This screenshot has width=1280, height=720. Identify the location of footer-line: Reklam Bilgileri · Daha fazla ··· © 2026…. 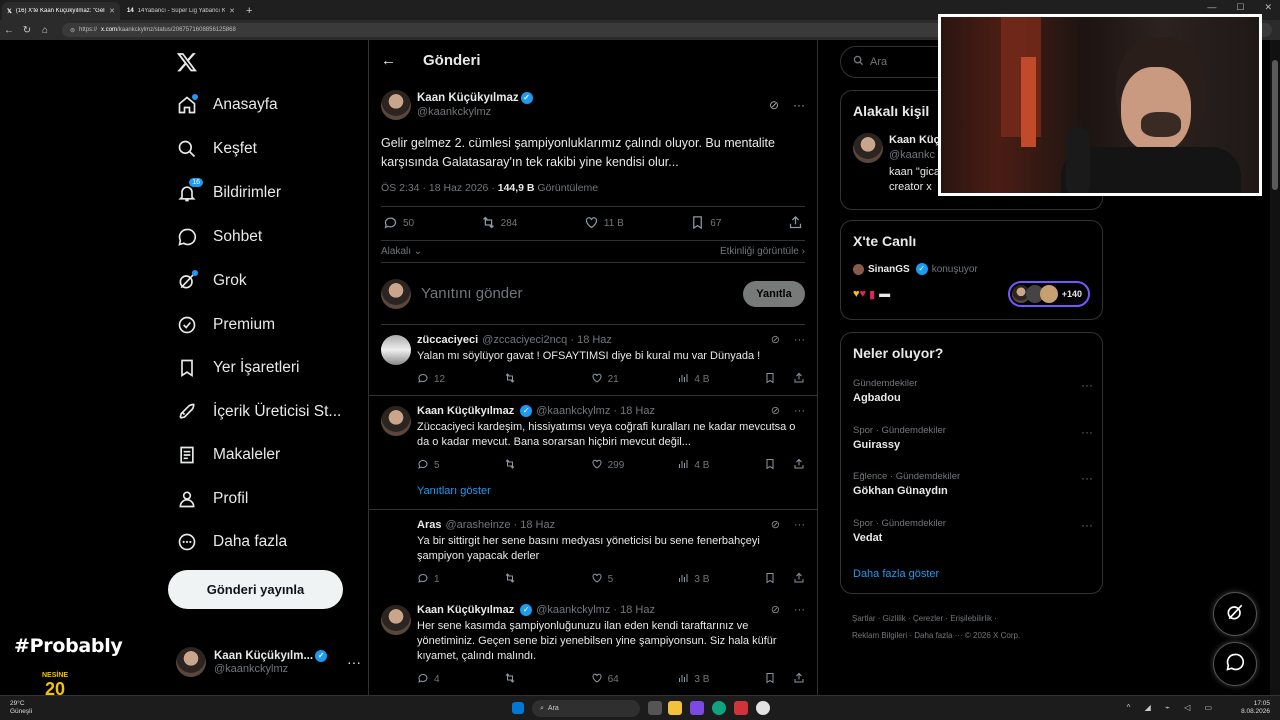
(972, 635).